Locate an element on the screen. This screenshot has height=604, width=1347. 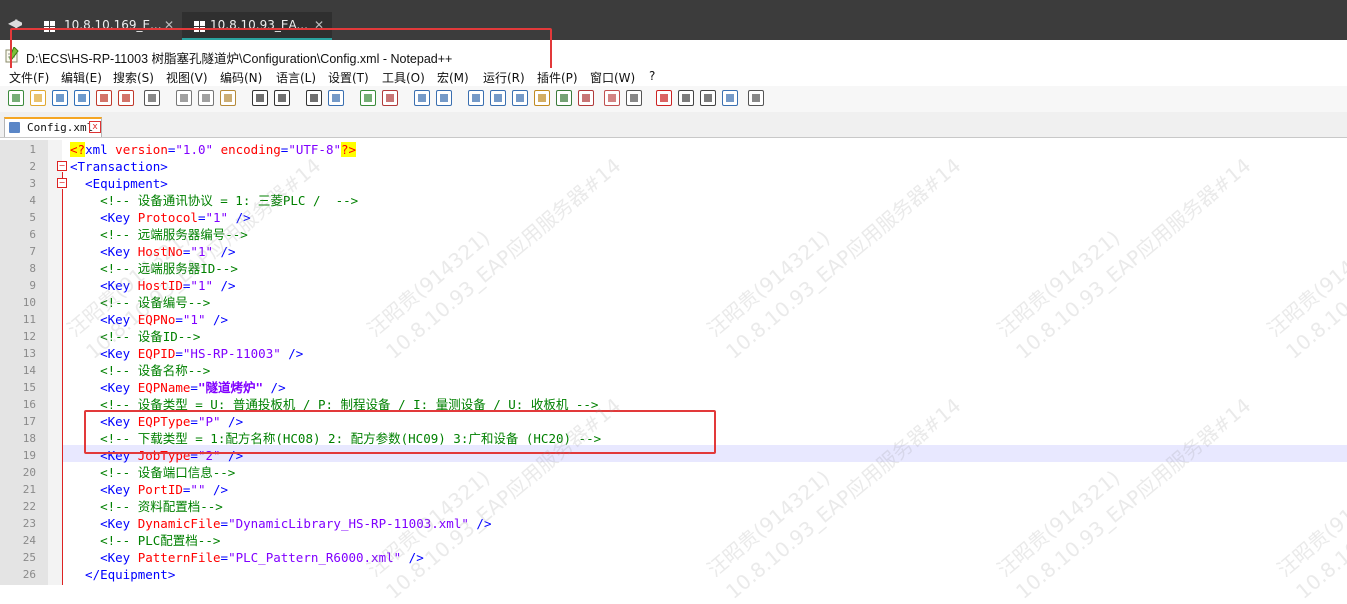
doc-map-icon is located at coordinates (564, 98).